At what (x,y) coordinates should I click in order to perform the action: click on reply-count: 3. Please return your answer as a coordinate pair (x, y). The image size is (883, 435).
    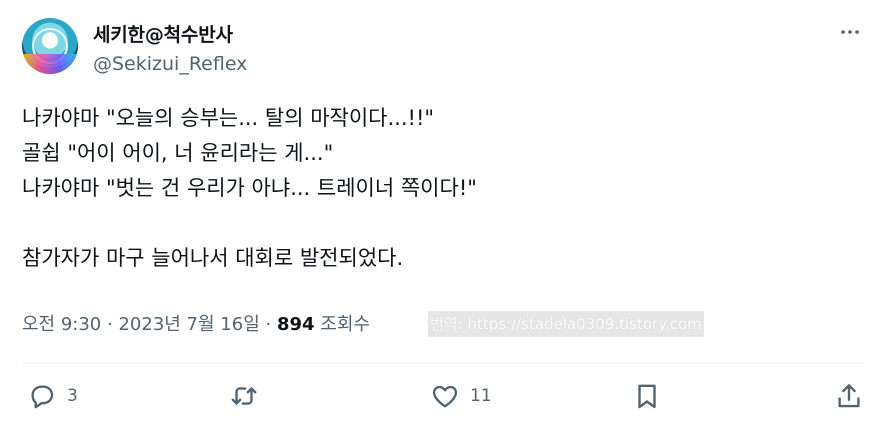
    Looking at the image, I should click on (72, 396).